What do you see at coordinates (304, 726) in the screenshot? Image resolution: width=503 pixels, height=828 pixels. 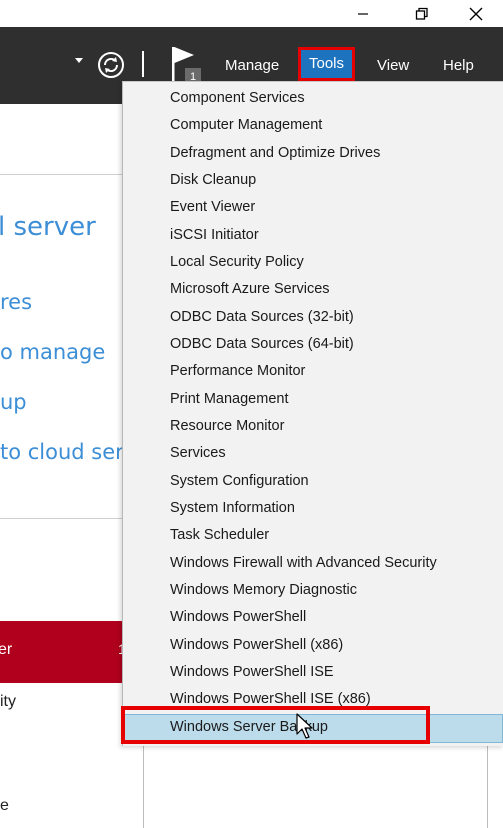 I see `mouse-pointer-icon` at bounding box center [304, 726].